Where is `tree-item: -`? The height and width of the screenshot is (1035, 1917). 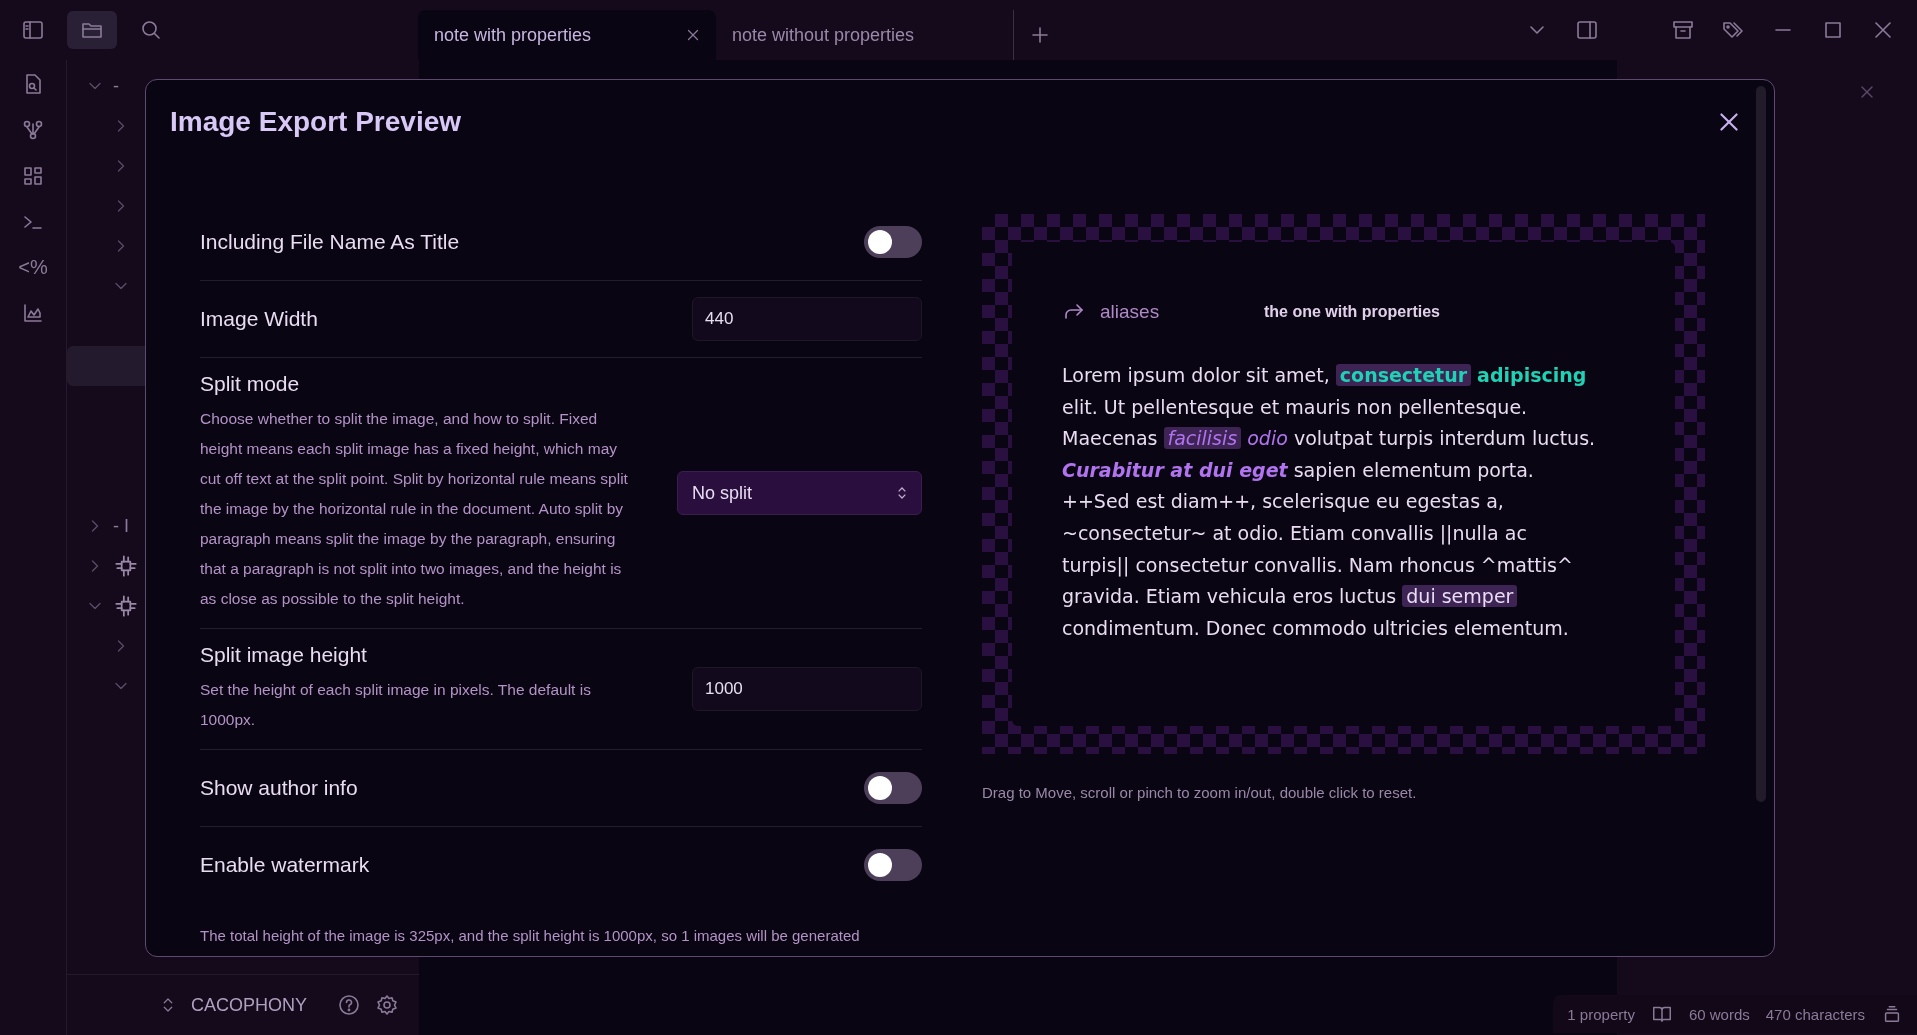
tree-item: - is located at coordinates (116, 86).